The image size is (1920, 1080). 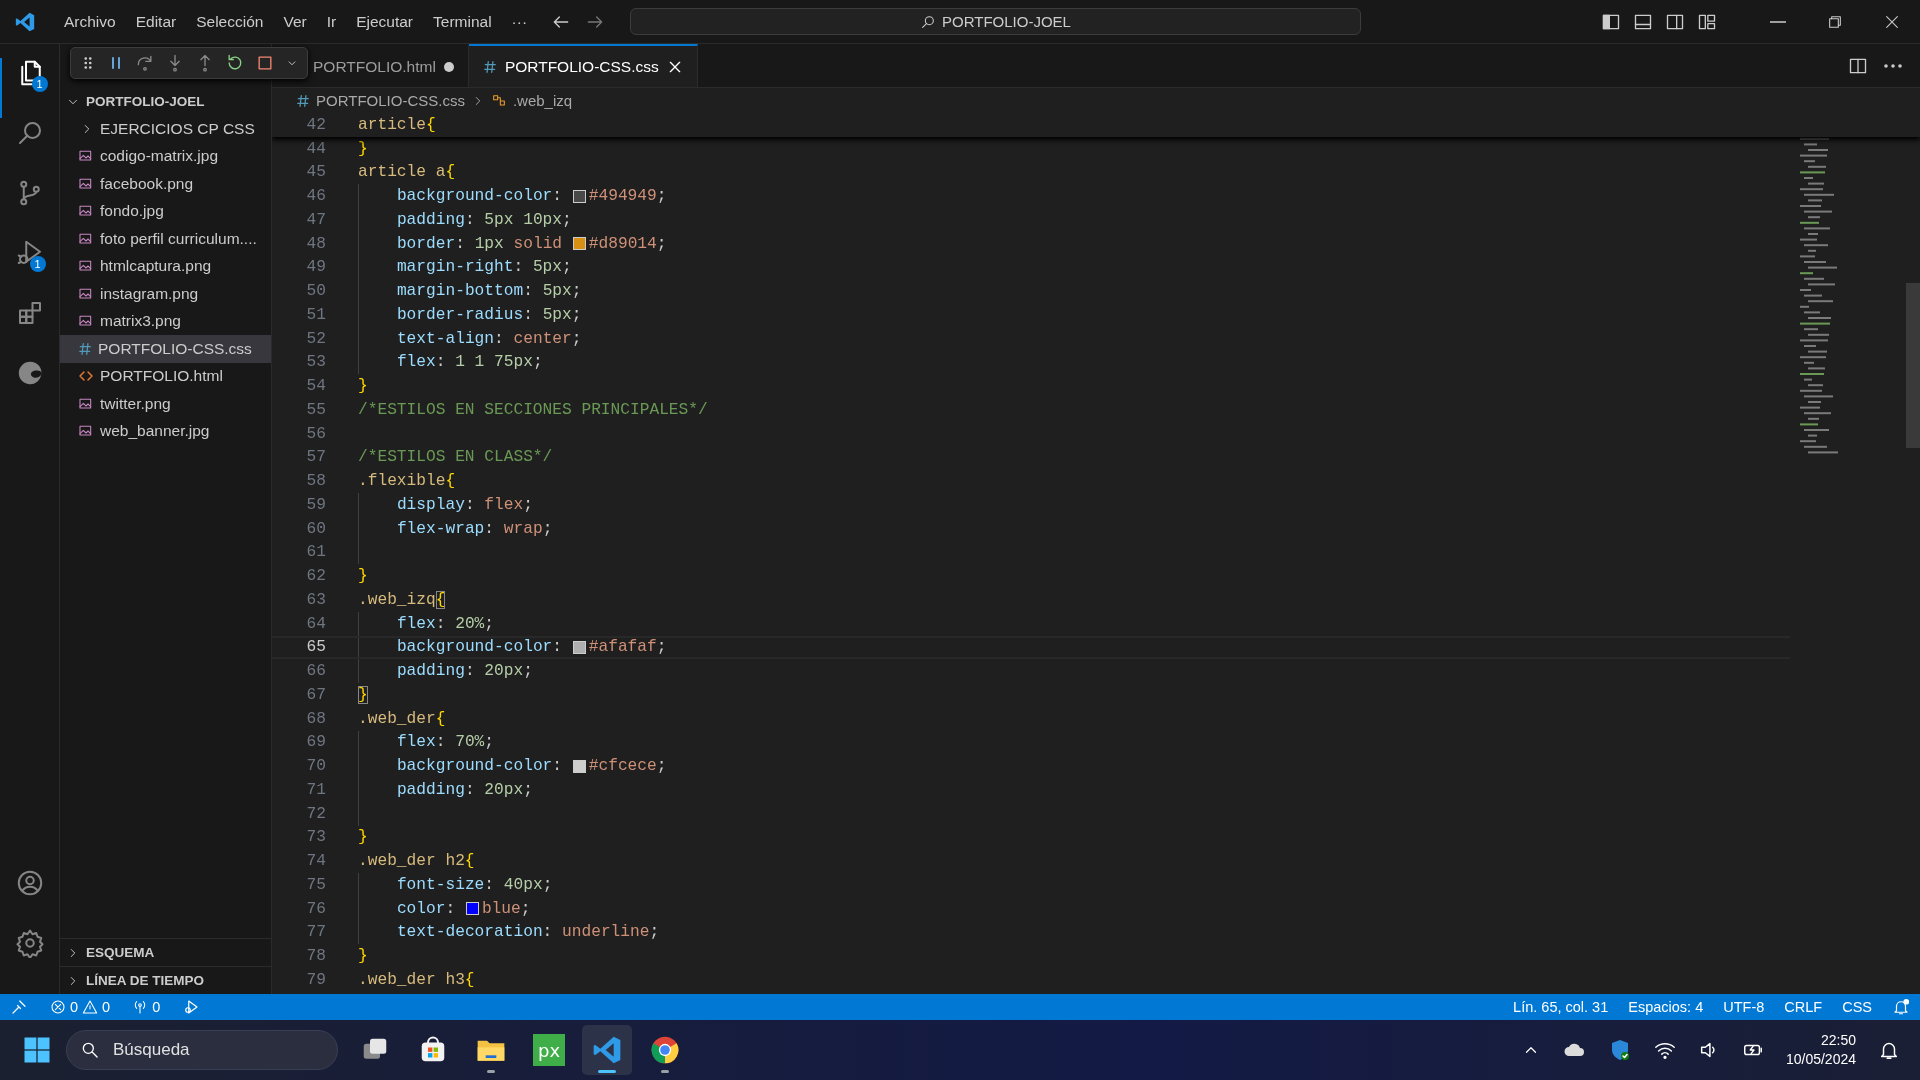 I want to click on line-number: 47, so click(x=315, y=219).